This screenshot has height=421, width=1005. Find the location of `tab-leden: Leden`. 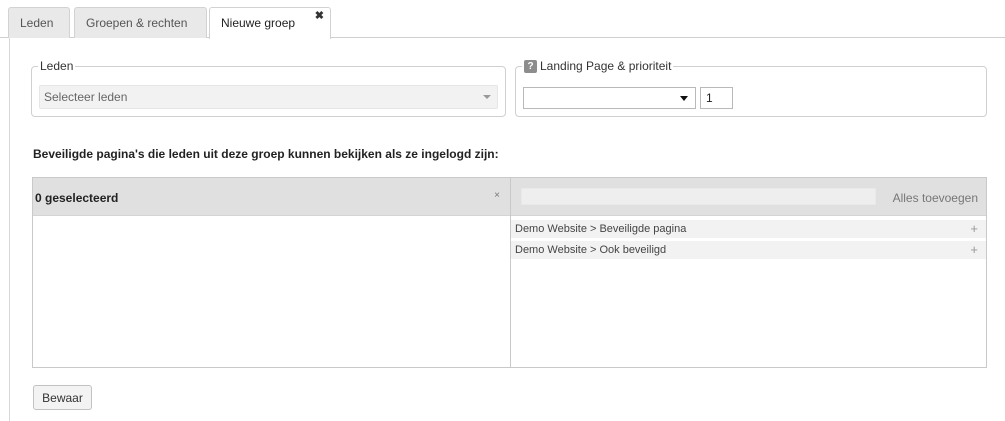

tab-leden: Leden is located at coordinates (39, 22).